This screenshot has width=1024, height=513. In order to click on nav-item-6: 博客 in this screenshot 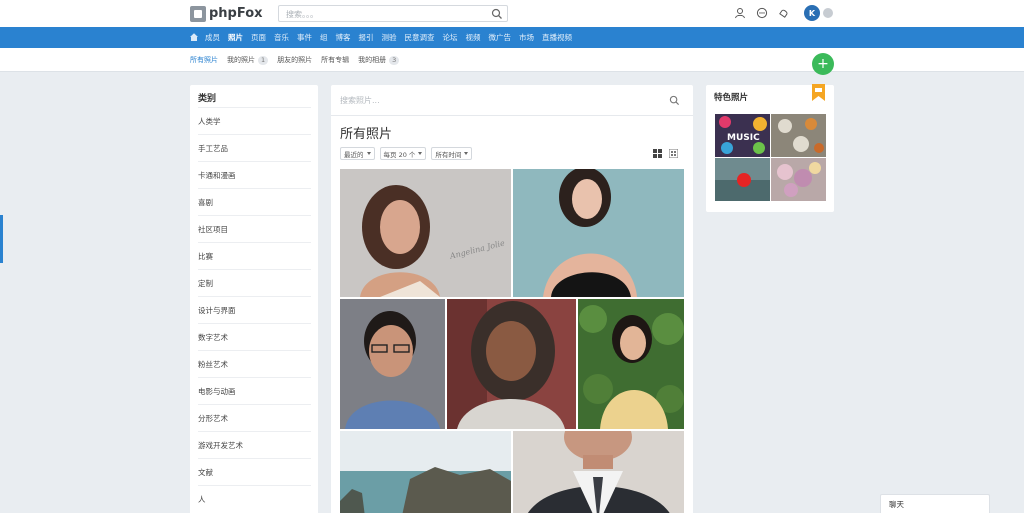, I will do `click(343, 37)`.